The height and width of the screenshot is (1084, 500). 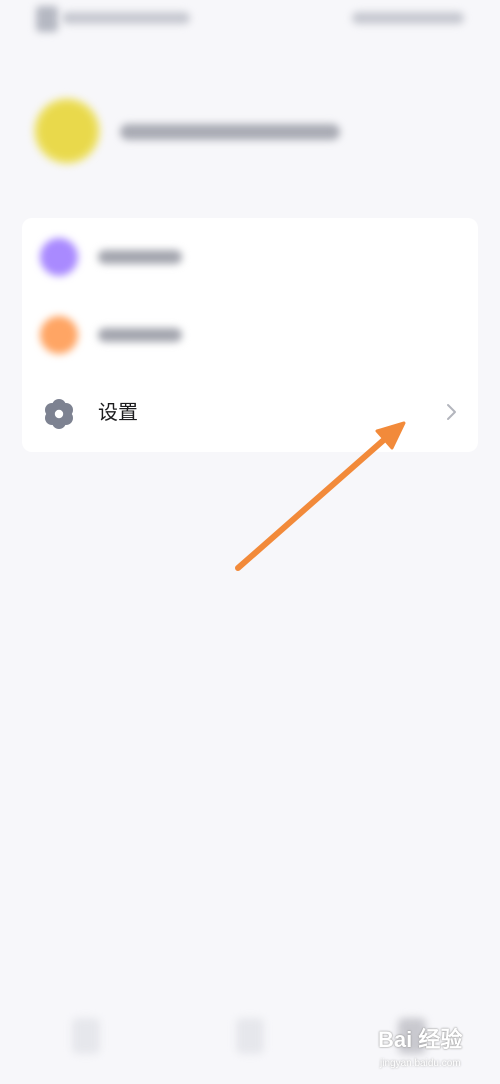 I want to click on menu-item-1-icon, so click(x=59, y=257).